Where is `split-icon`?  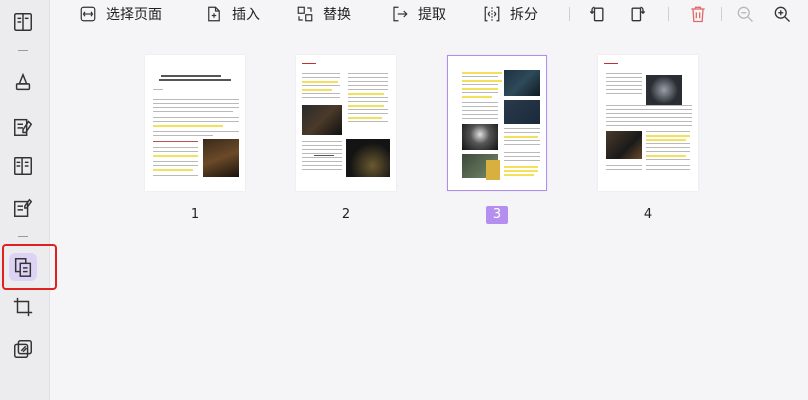
split-icon is located at coordinates (492, 14).